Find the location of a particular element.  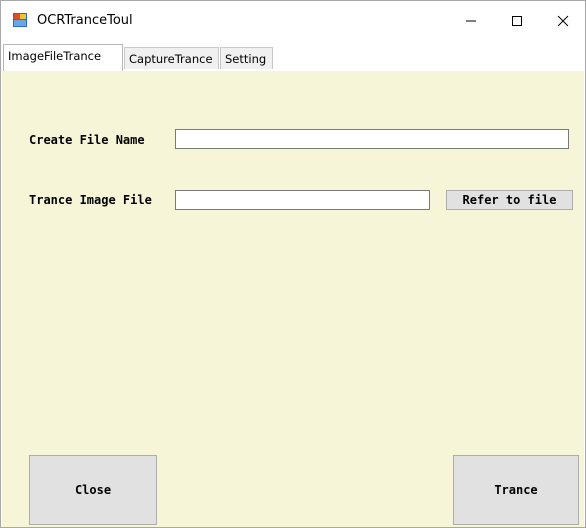

refer-to-file-button: Refer to file is located at coordinates (509, 200).